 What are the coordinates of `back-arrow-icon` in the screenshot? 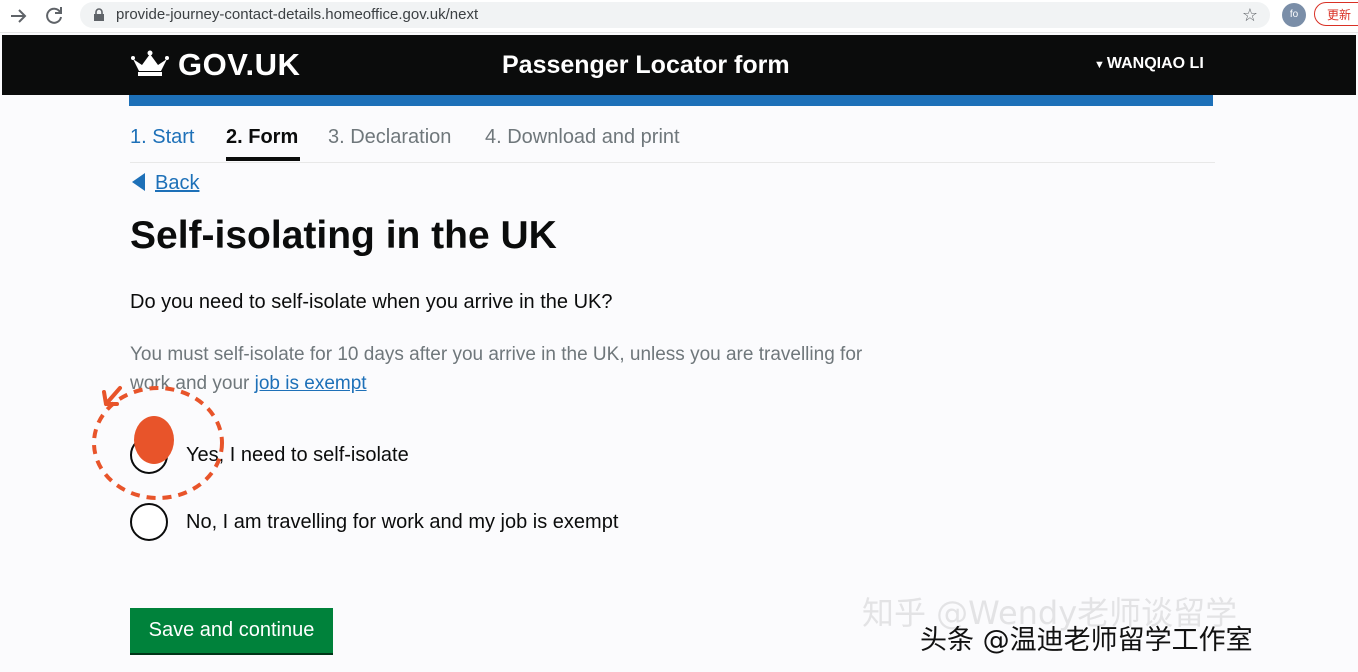 It's located at (138, 182).